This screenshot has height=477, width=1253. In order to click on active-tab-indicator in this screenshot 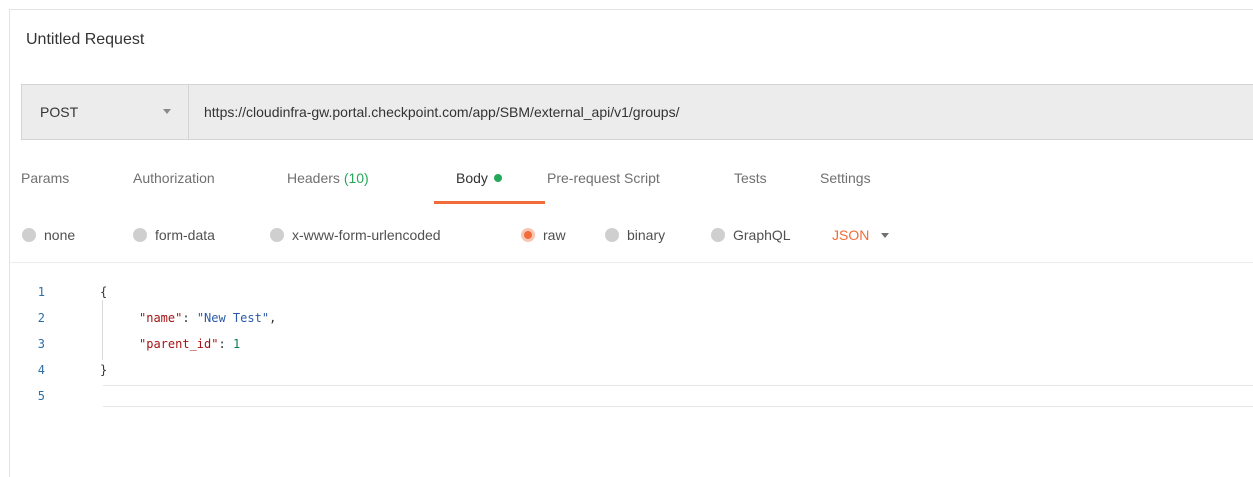, I will do `click(489, 202)`.